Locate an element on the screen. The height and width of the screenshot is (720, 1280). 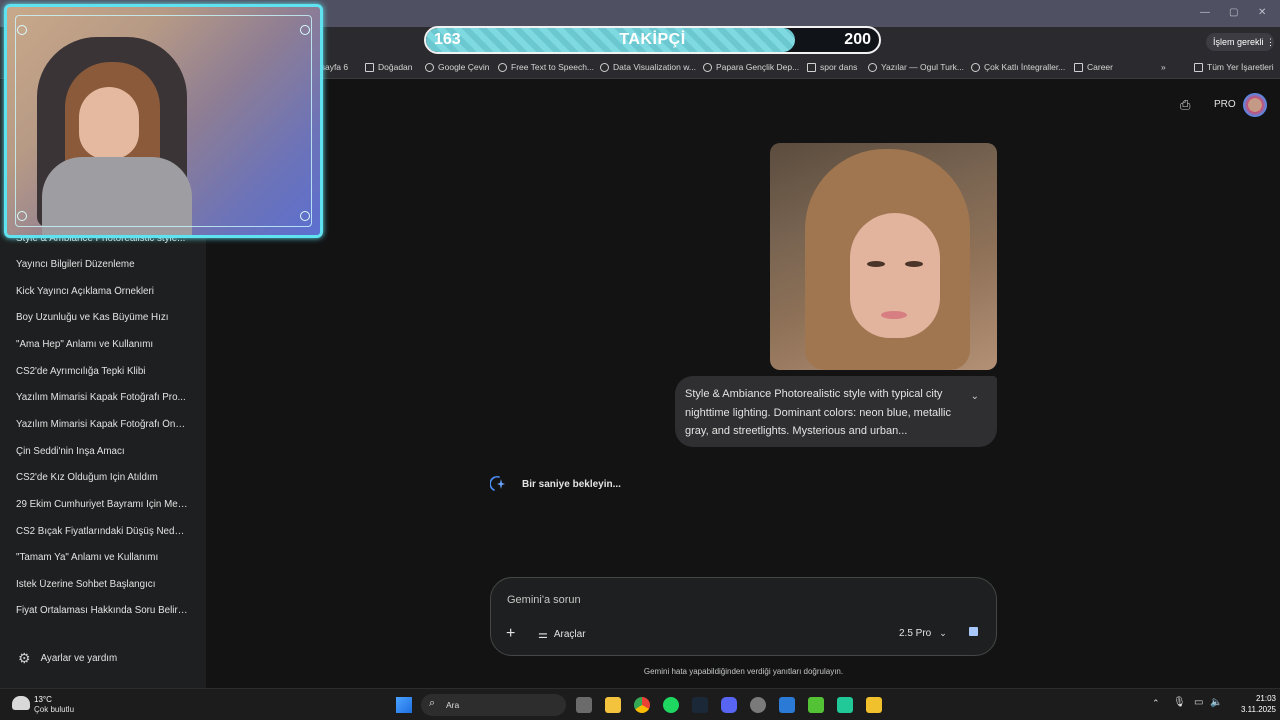
sidebar-chat-item: Boy Uzunluğu ve Kas Büyüme Hızı is located at coordinates (102, 317).